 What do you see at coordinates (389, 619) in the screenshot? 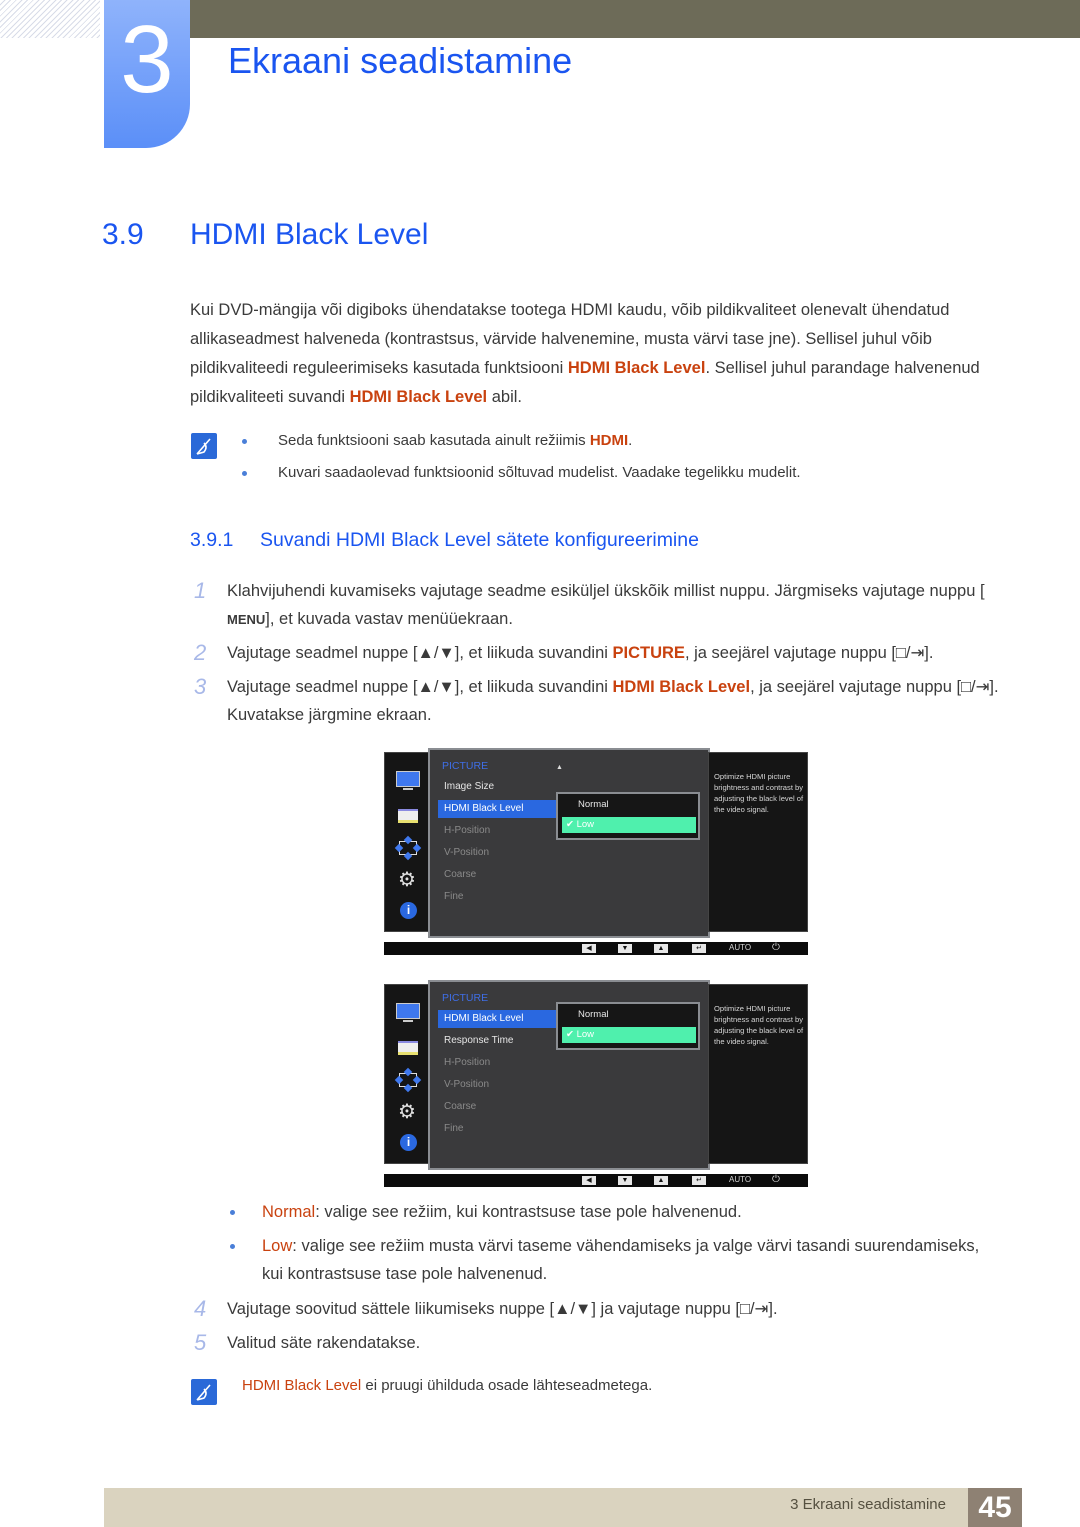
I see `step-text: ], et kuvada vastav menüüekraan.` at bounding box center [389, 619].